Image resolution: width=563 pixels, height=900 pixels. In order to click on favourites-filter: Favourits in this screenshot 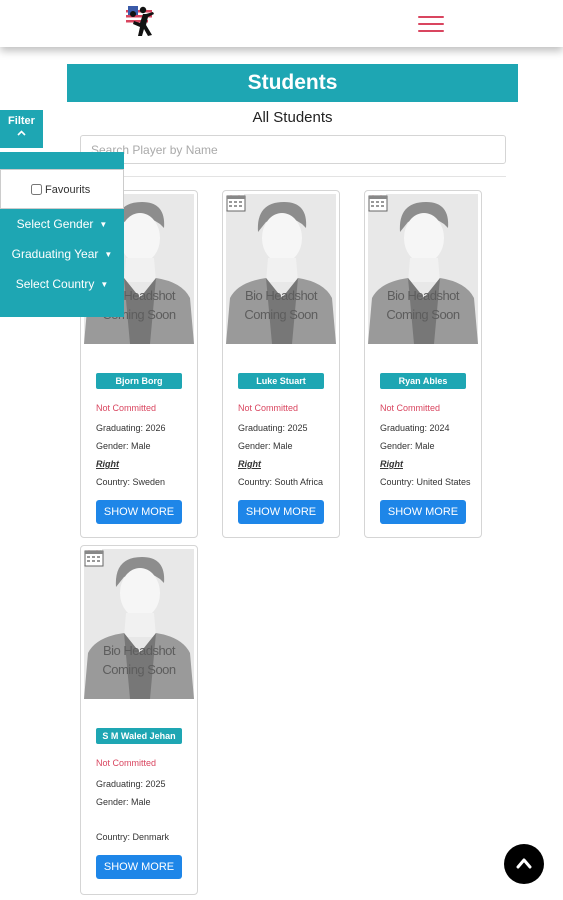, I will do `click(62, 189)`.